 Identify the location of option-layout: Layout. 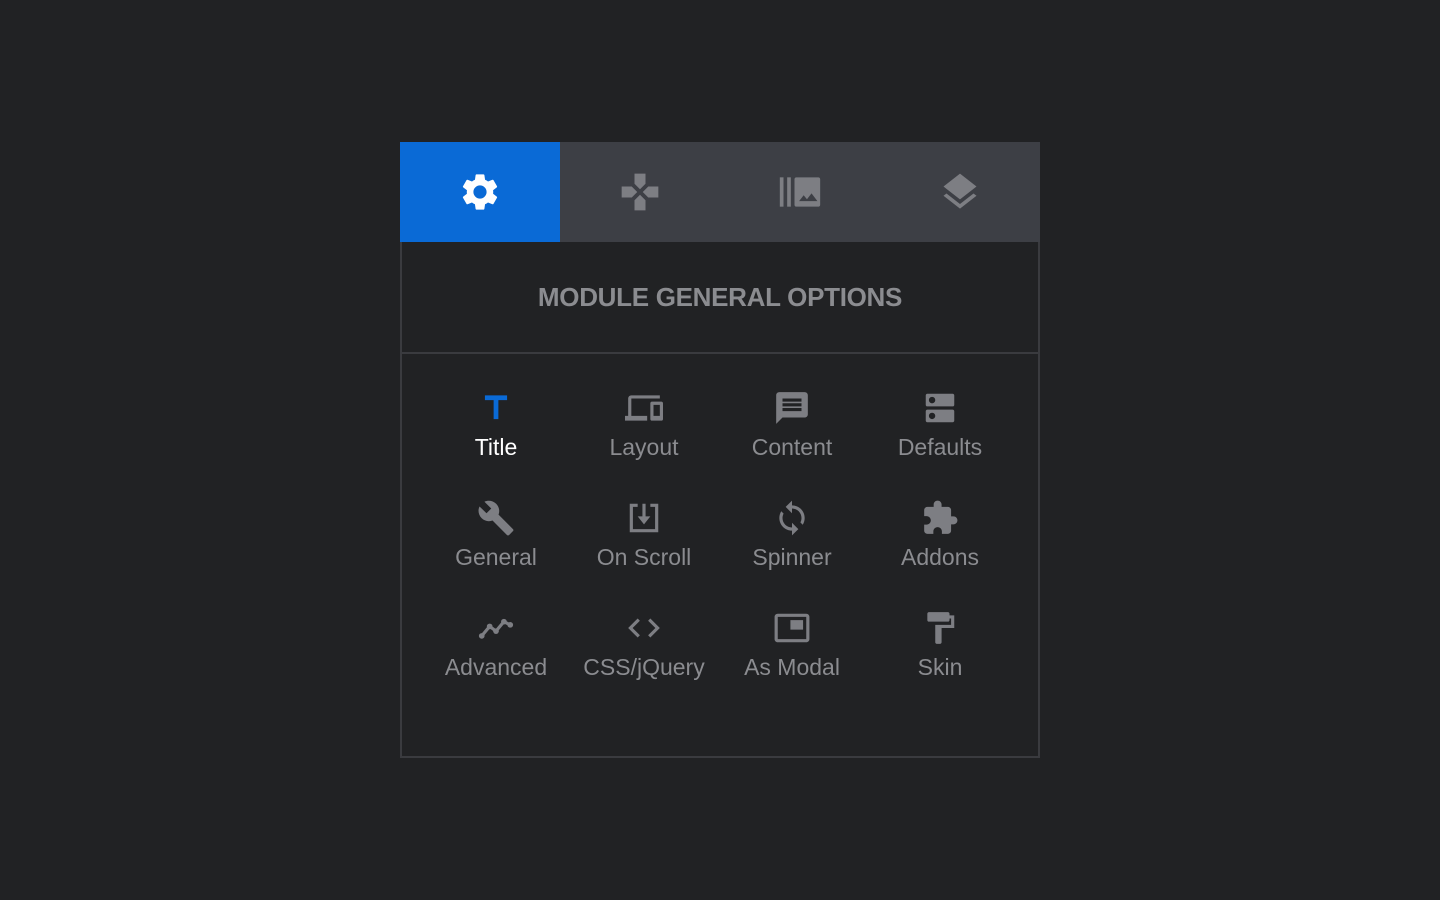
(644, 443).